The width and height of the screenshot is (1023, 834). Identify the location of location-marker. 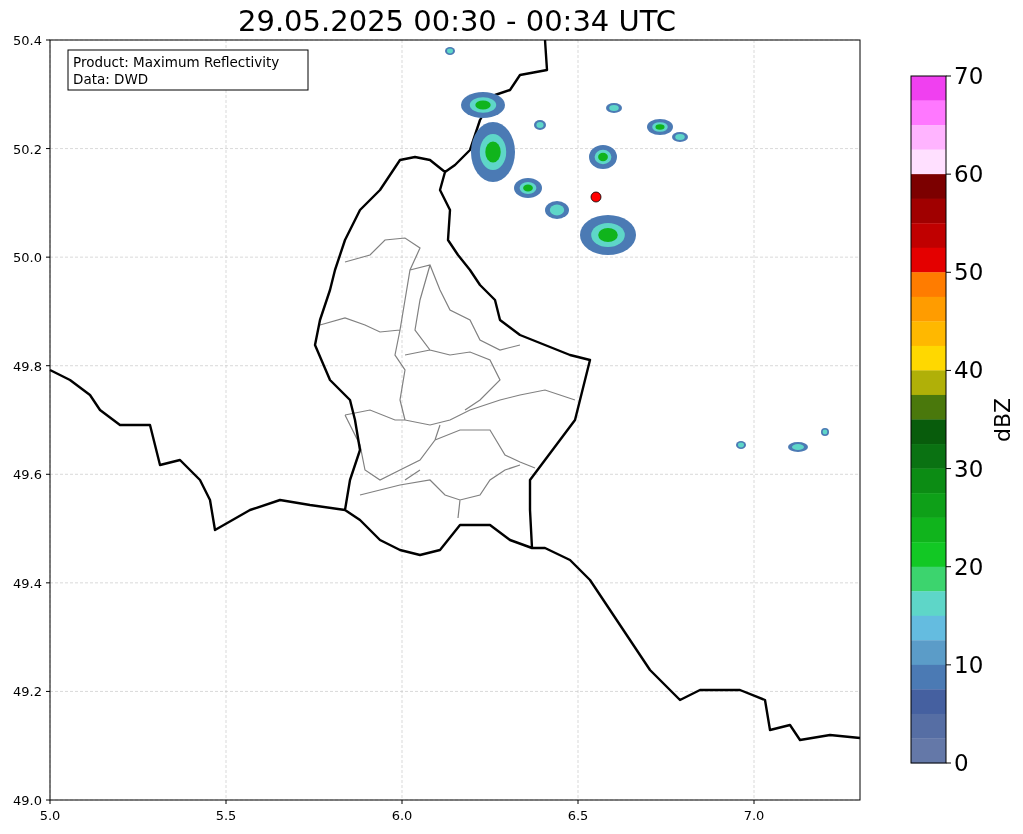
(596, 197).